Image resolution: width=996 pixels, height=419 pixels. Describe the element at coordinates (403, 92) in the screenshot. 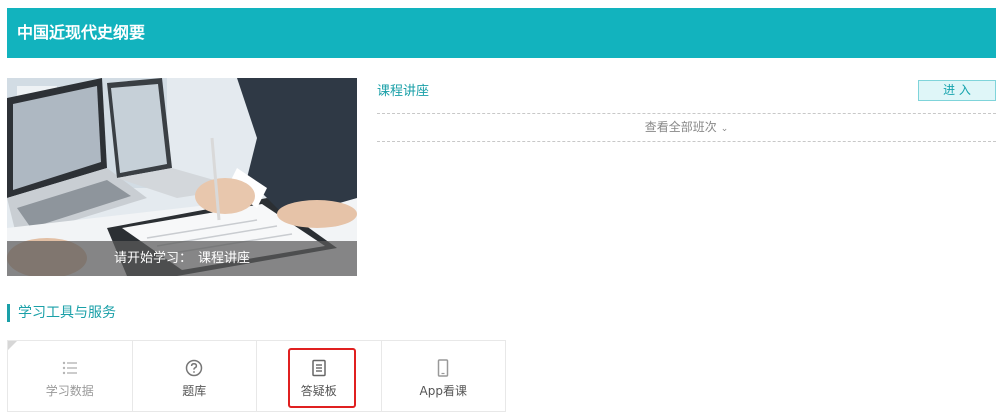

I see `course-name-link: 课程讲座` at that location.